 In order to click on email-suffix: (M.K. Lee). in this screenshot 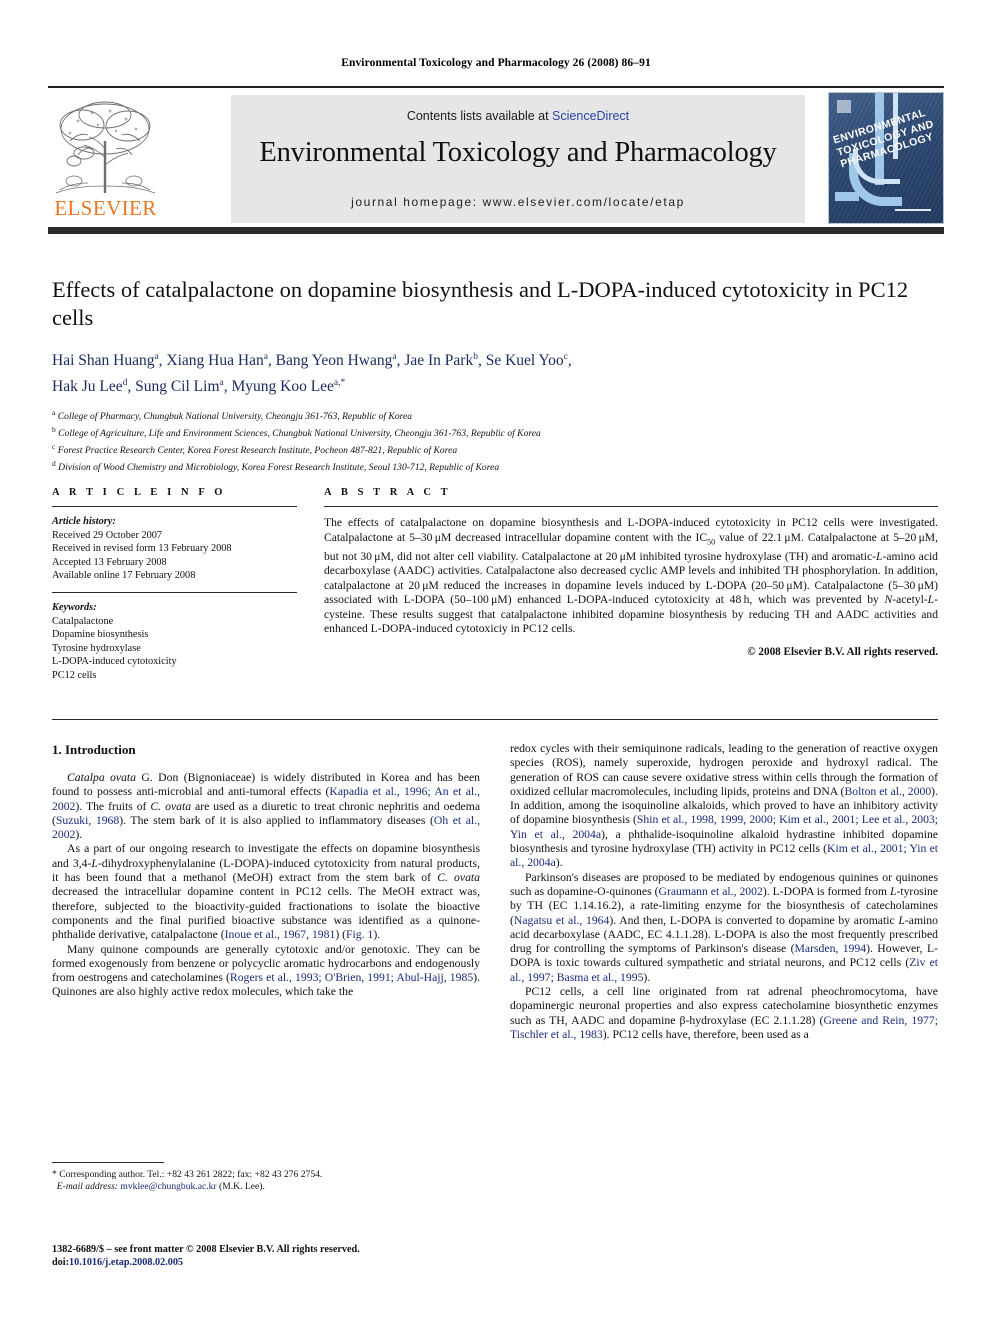, I will do `click(240, 1187)`.